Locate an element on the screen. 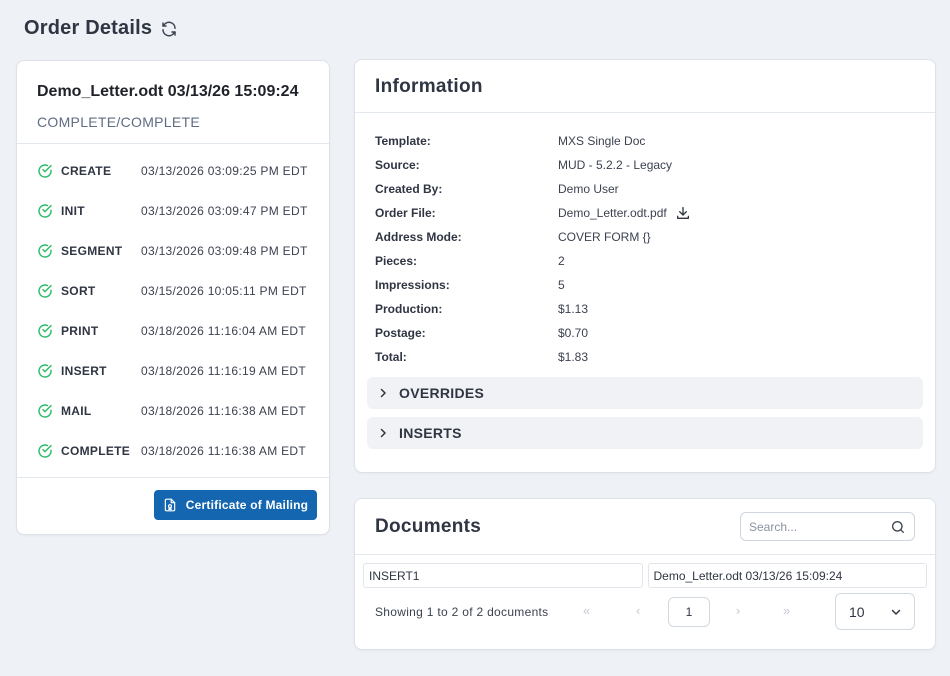 The height and width of the screenshot is (676, 950). info-row-created-by: Created By: Demo User is located at coordinates (645, 189).